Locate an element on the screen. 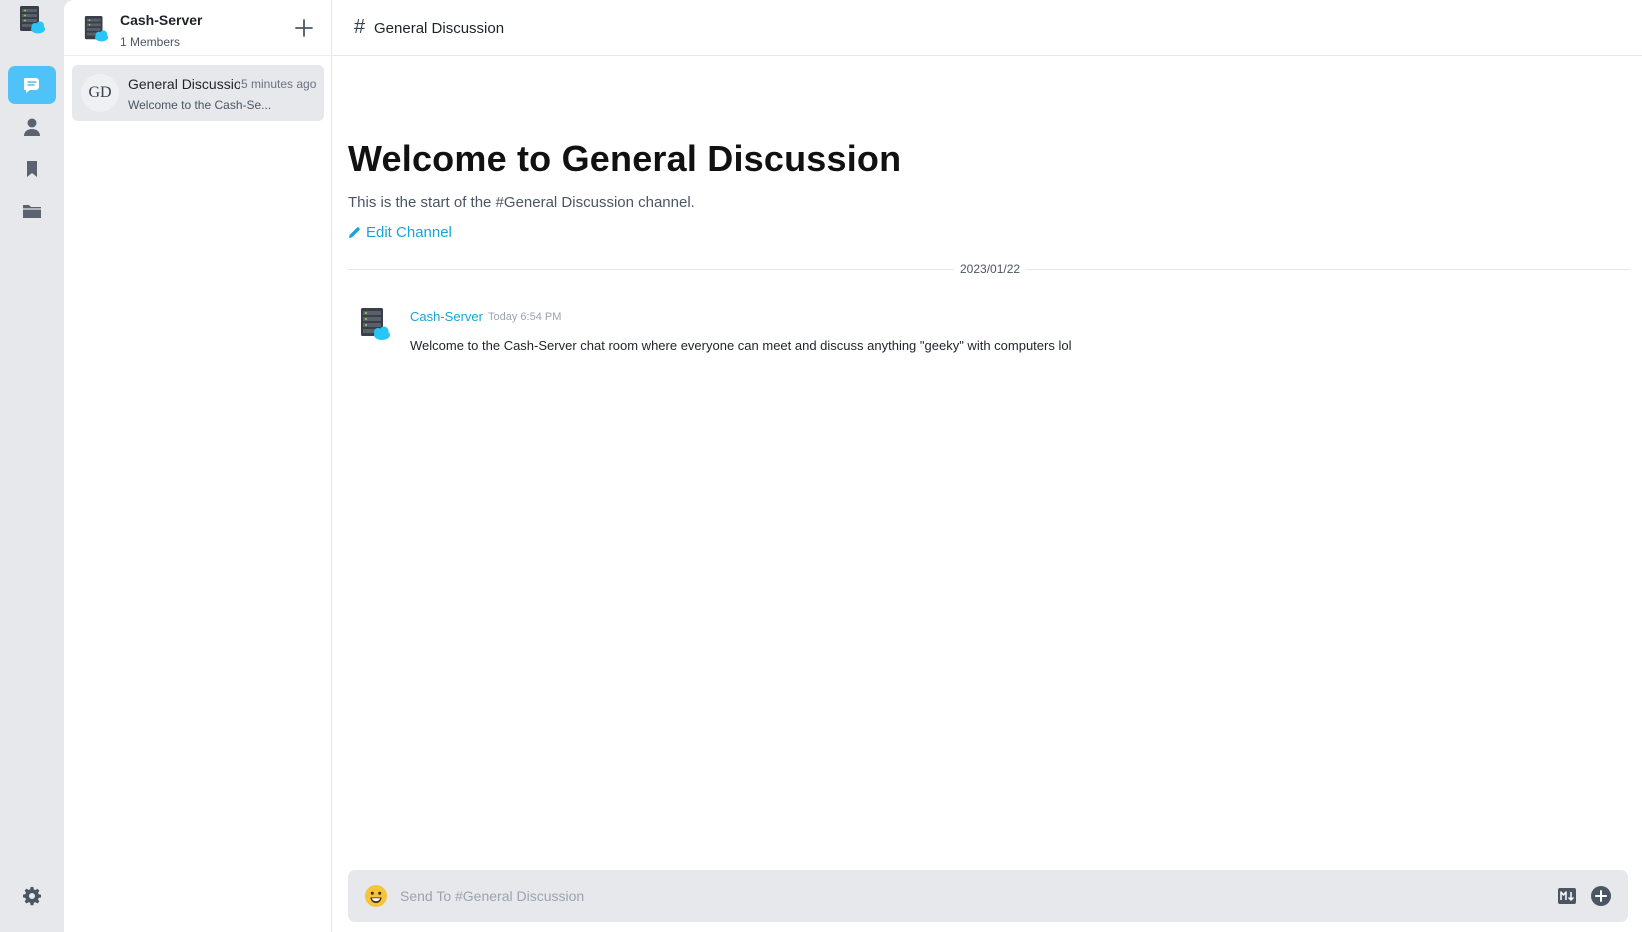 The width and height of the screenshot is (1642, 932). edit-channel-link: Edit Channel is located at coordinates (400, 232).